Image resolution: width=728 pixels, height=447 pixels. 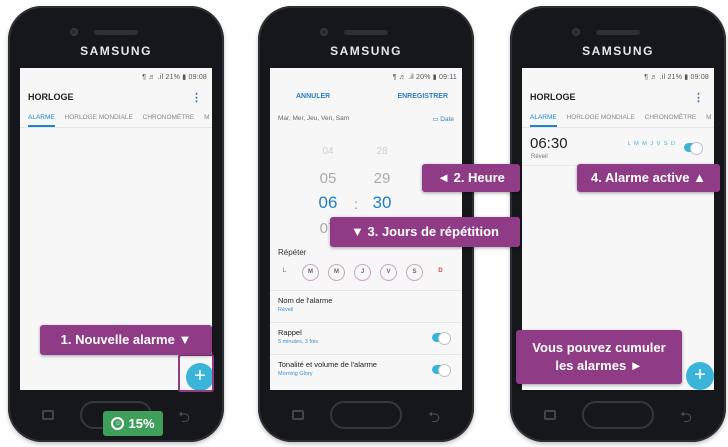 I want to click on status-bar: ¶ ♬ .il 20% ▮ 09:11, so click(x=424, y=77).